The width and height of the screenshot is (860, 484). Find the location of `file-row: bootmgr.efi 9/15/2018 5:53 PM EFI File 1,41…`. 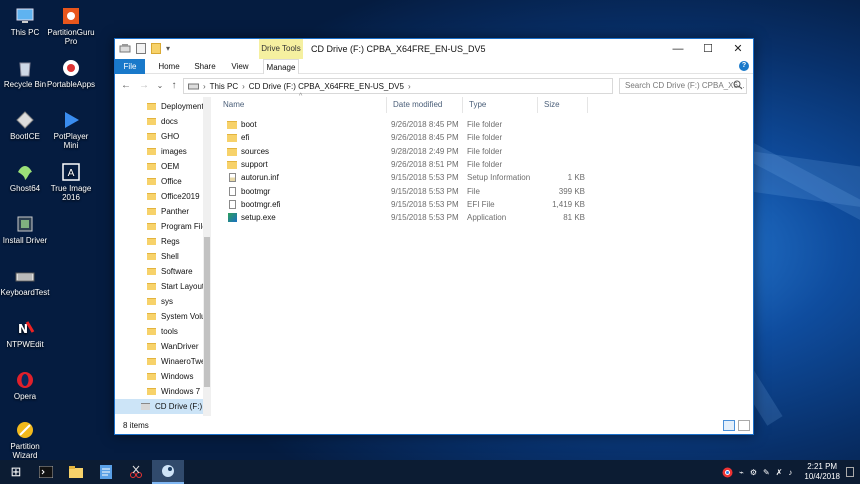

file-row: bootmgr.efi 9/15/2018 5:53 PM EFI File 1,41… is located at coordinates (485, 204).